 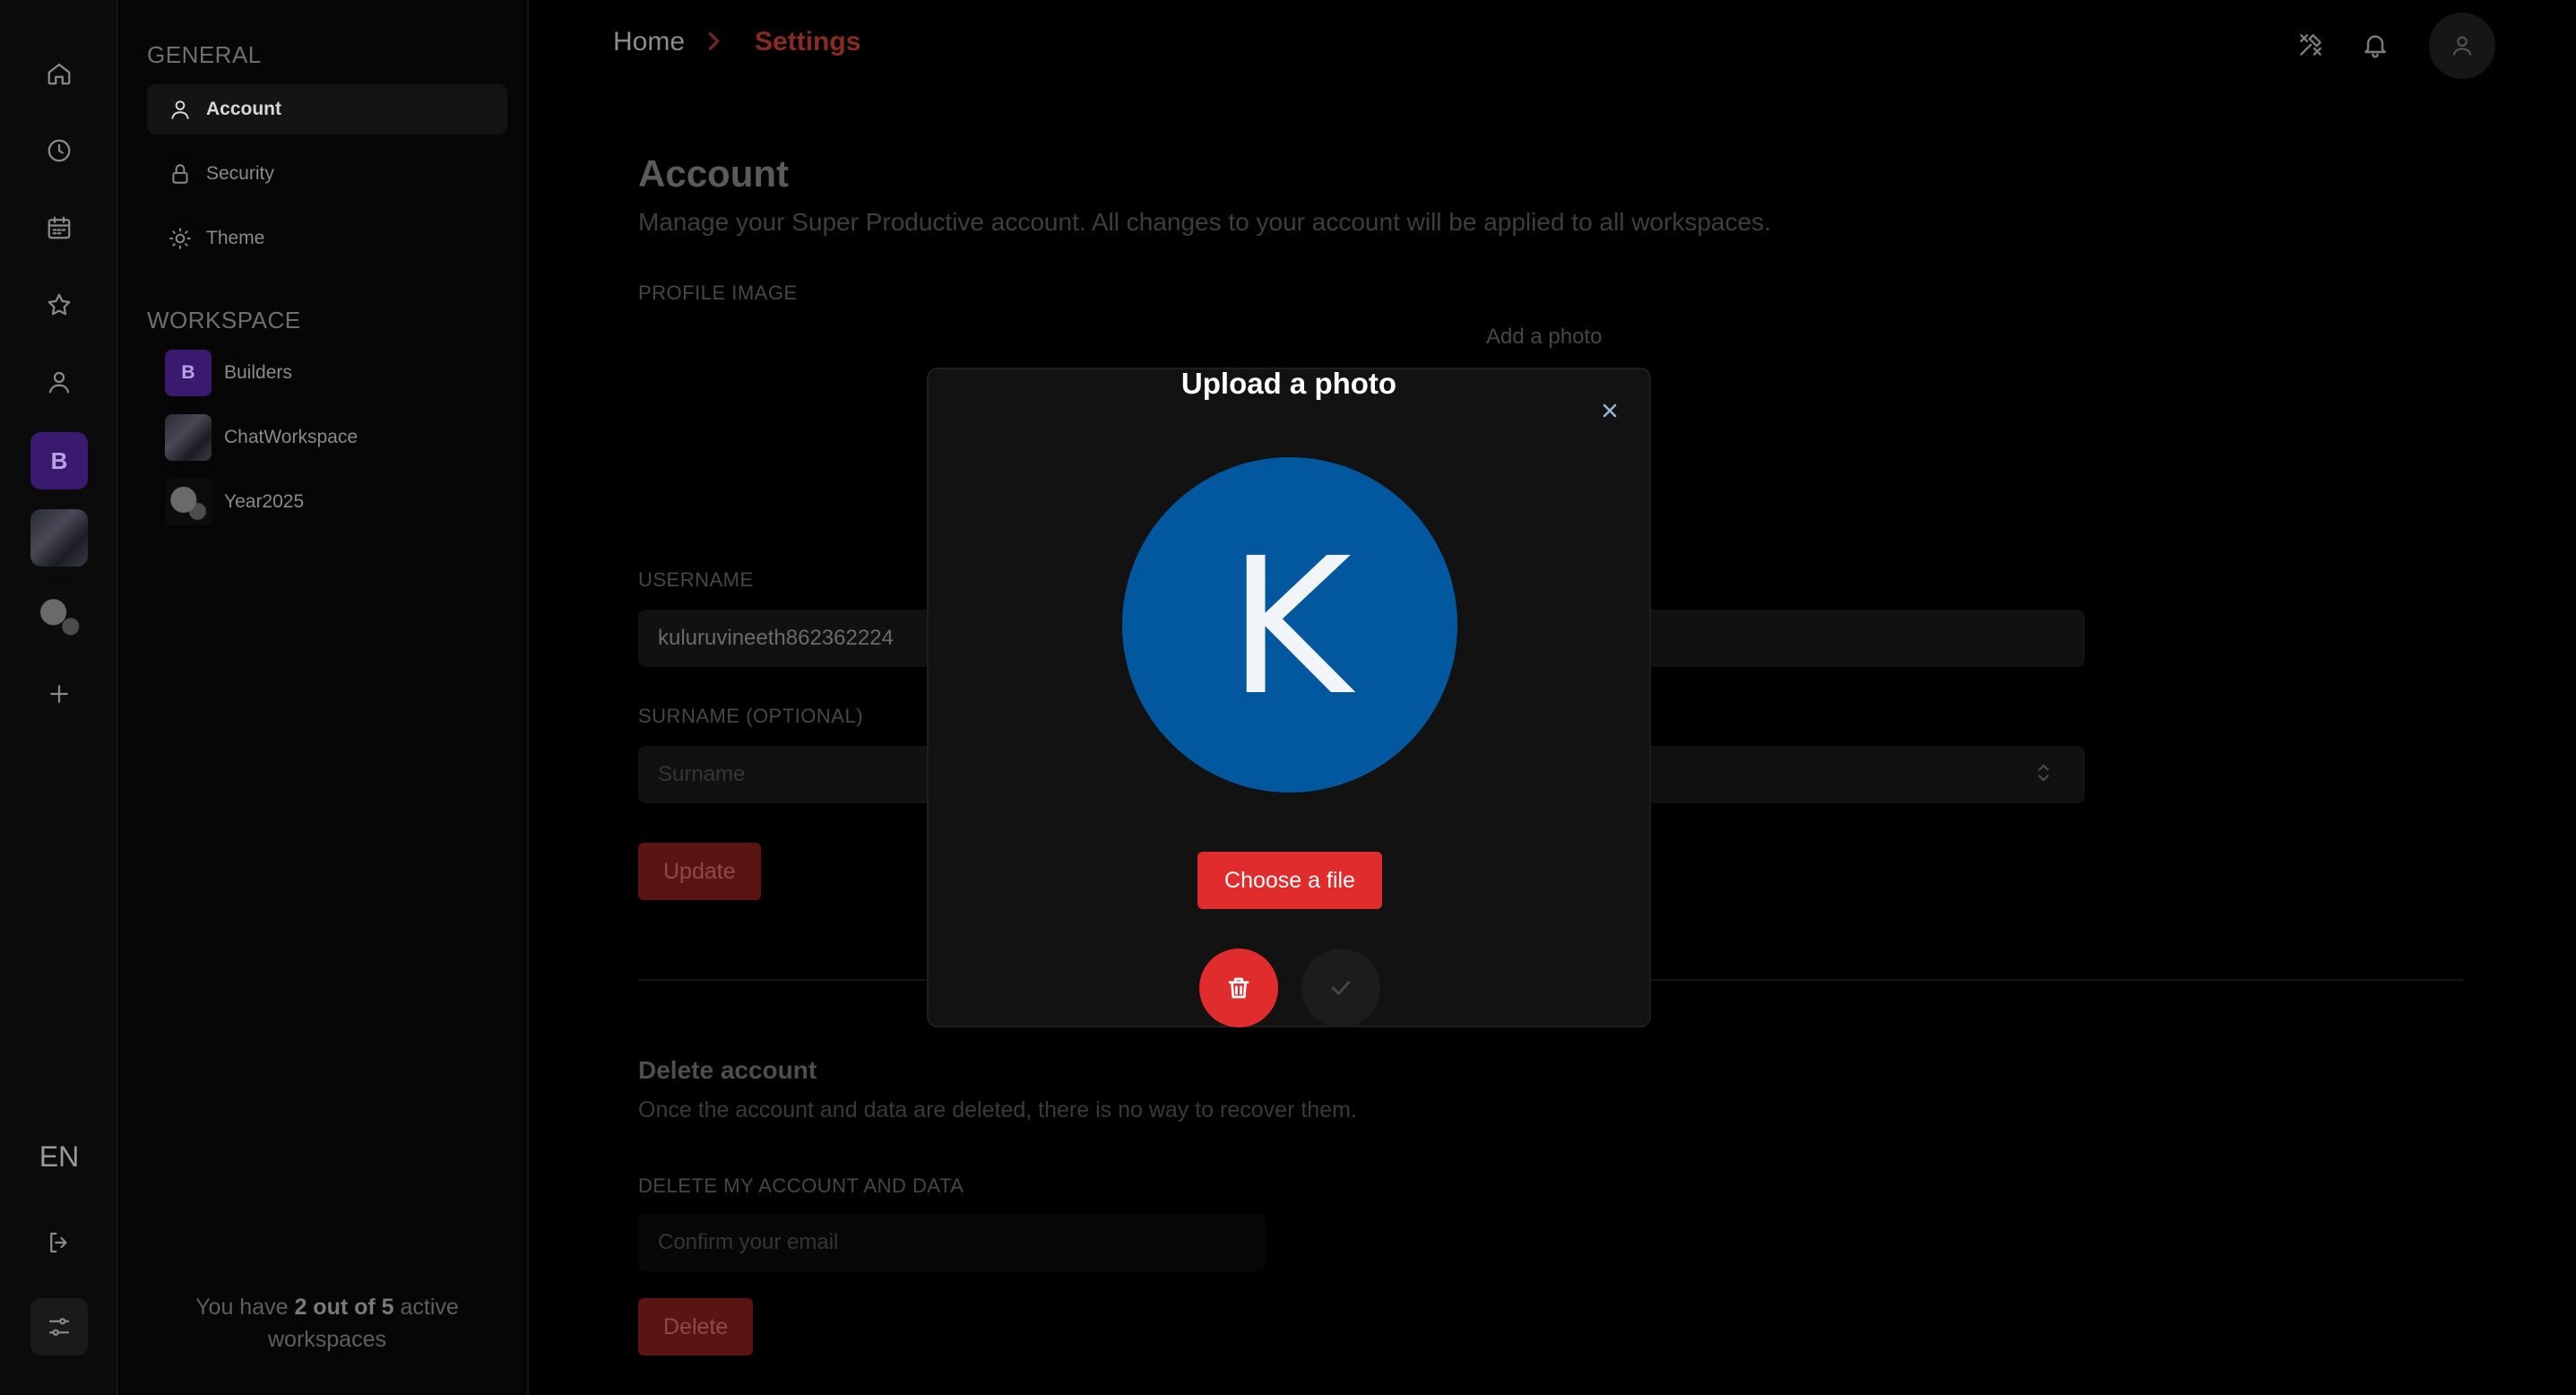 I want to click on breadcrumb: Home Settings, so click(x=736, y=42).